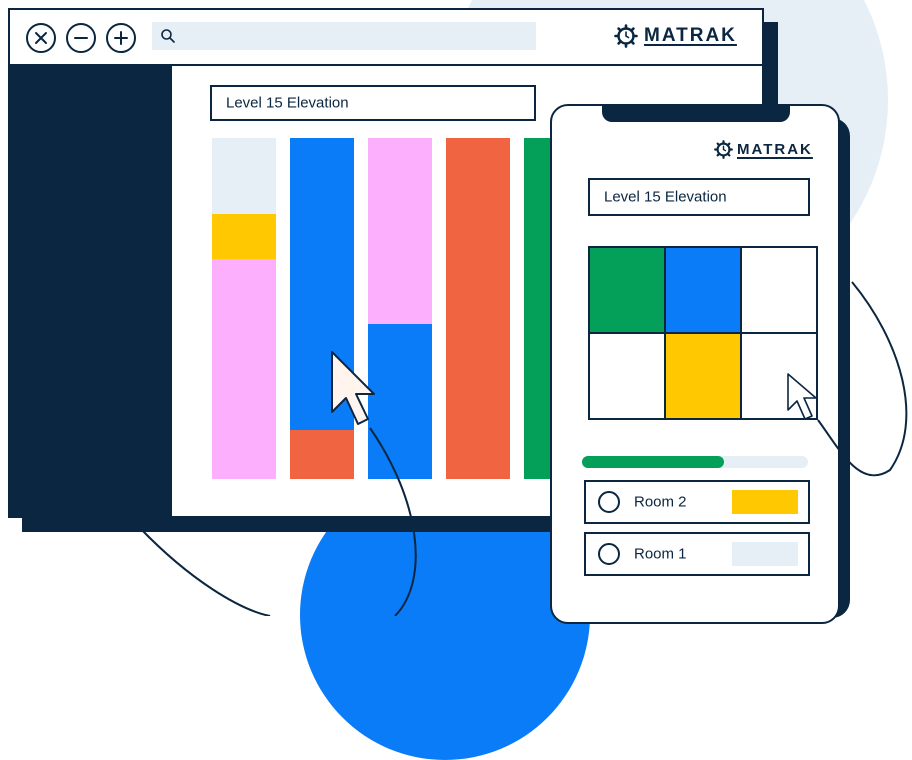  Describe the element at coordinates (697, 554) in the screenshot. I see `room-item-room-1: Room 1` at that location.